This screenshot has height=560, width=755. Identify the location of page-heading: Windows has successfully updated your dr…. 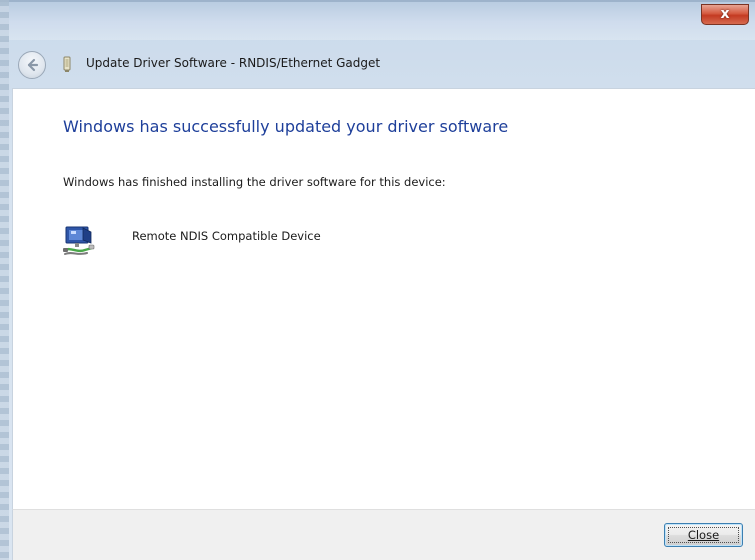
(286, 126).